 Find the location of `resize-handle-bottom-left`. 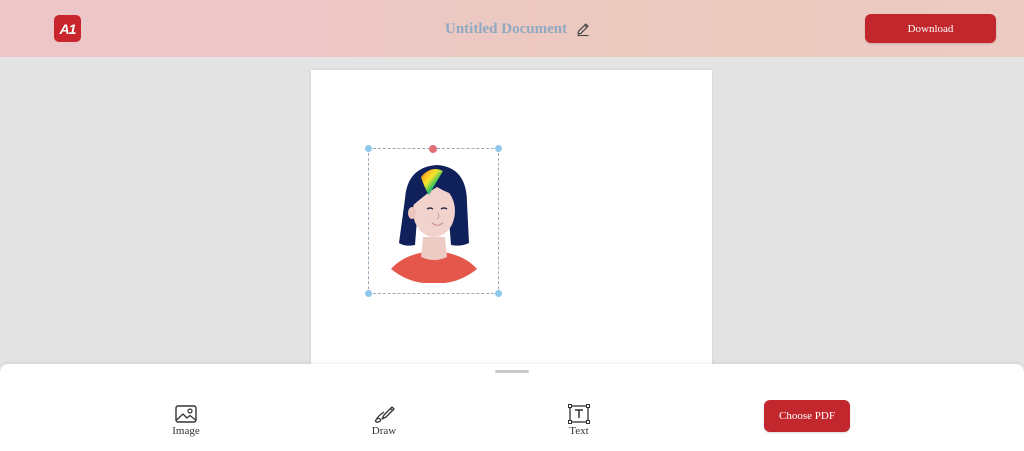

resize-handle-bottom-left is located at coordinates (368, 293).